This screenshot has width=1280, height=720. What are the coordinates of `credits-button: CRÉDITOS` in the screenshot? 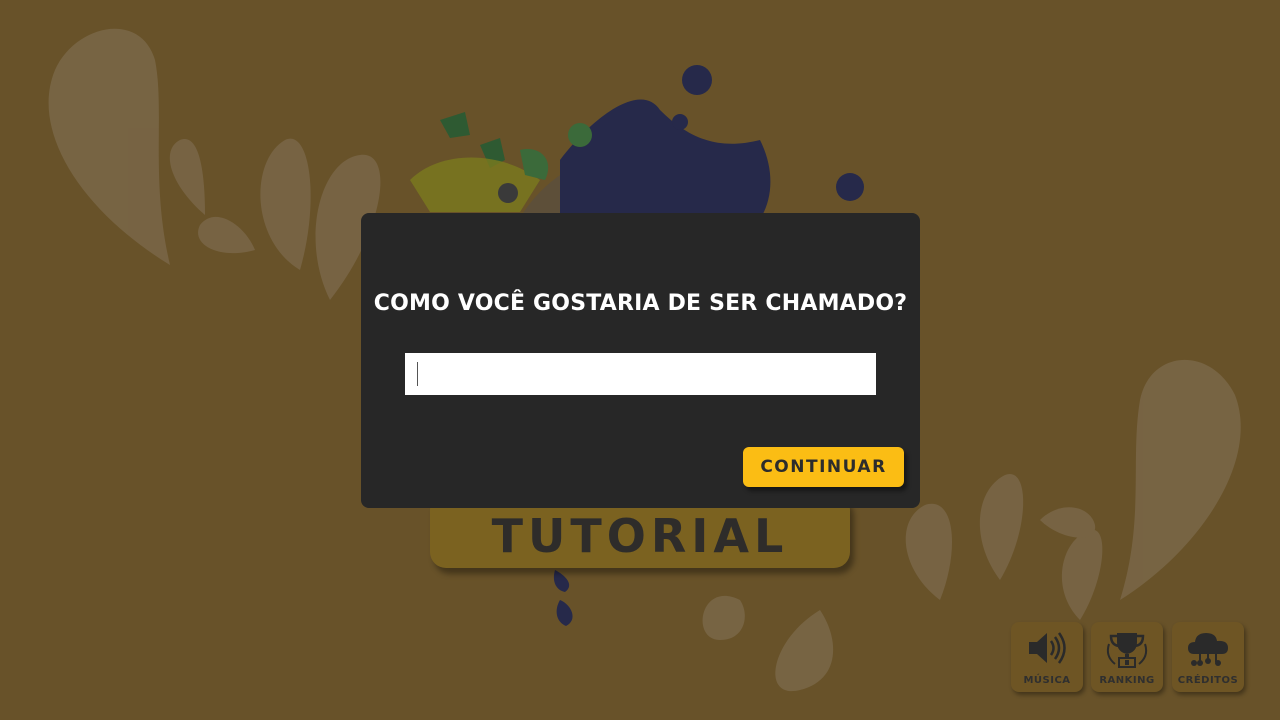 It's located at (1208, 657).